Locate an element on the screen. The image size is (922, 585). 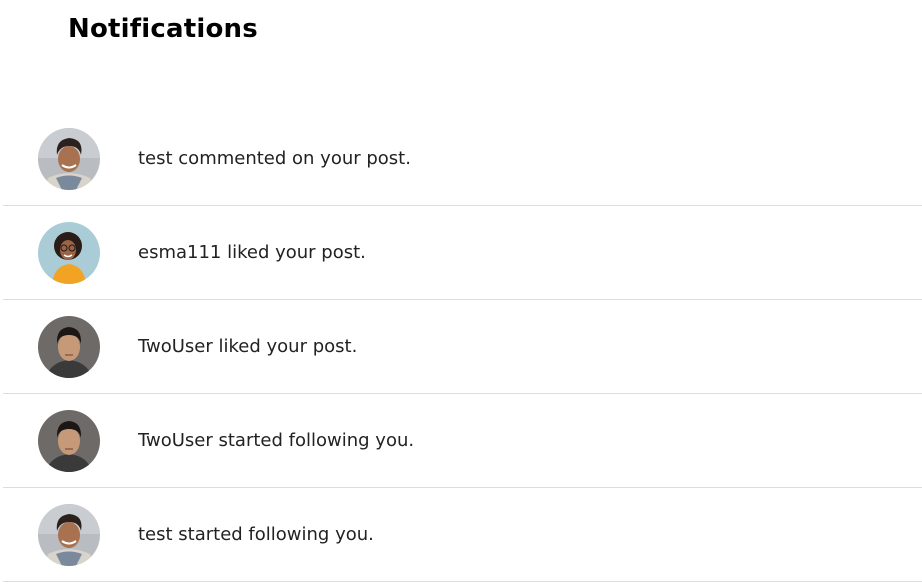
notification-text: TwoUser started following you. is located at coordinates (276, 440).